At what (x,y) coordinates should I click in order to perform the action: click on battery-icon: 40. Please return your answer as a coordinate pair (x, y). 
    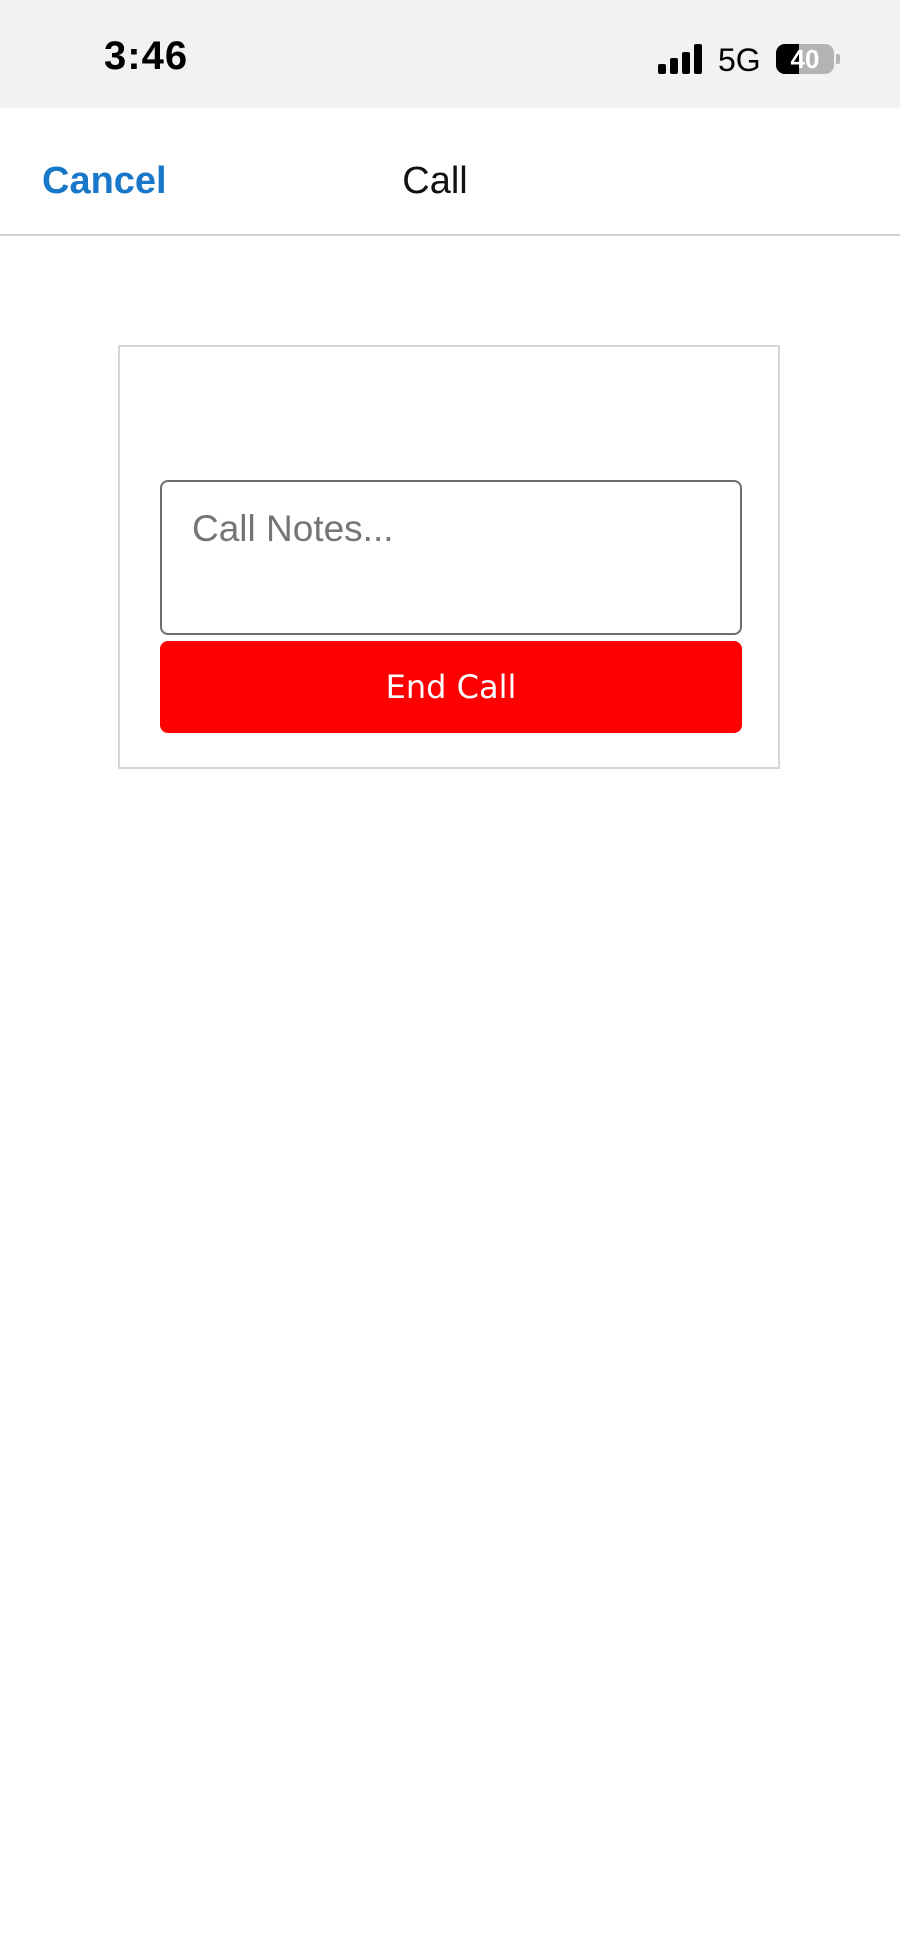
    Looking at the image, I should click on (805, 59).